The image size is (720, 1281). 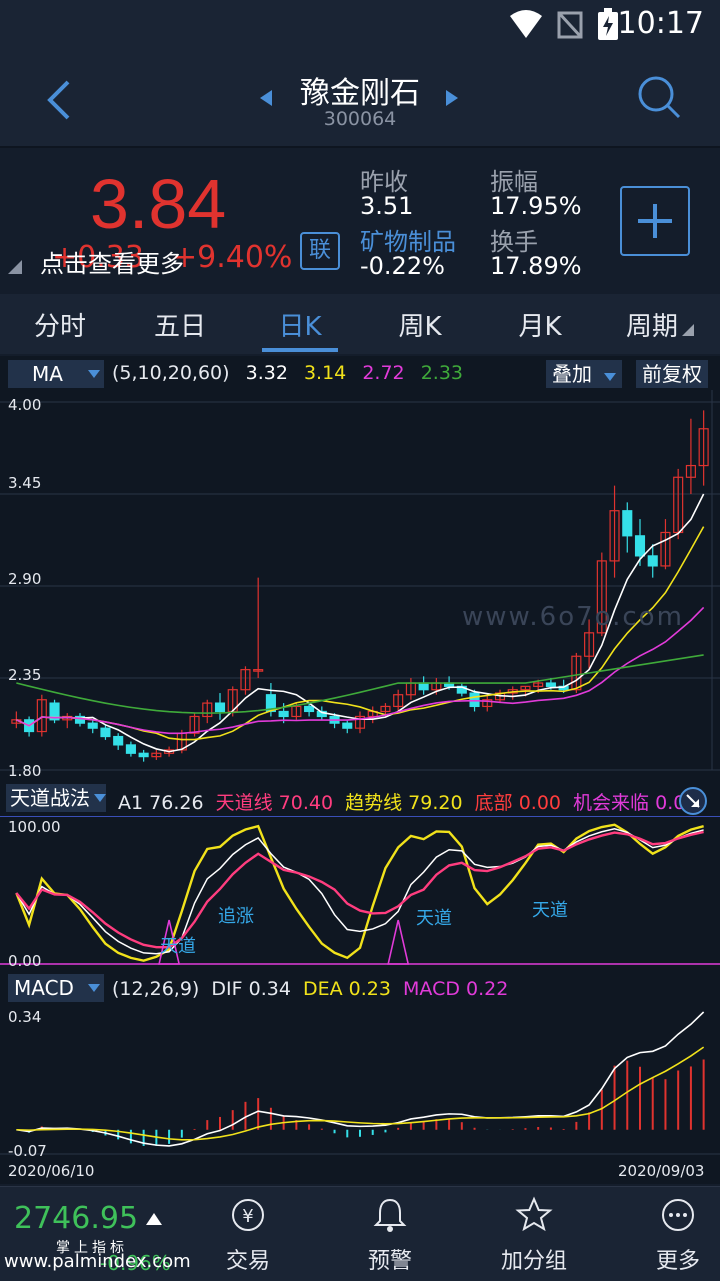 I want to click on search-icon, so click(x=659, y=97).